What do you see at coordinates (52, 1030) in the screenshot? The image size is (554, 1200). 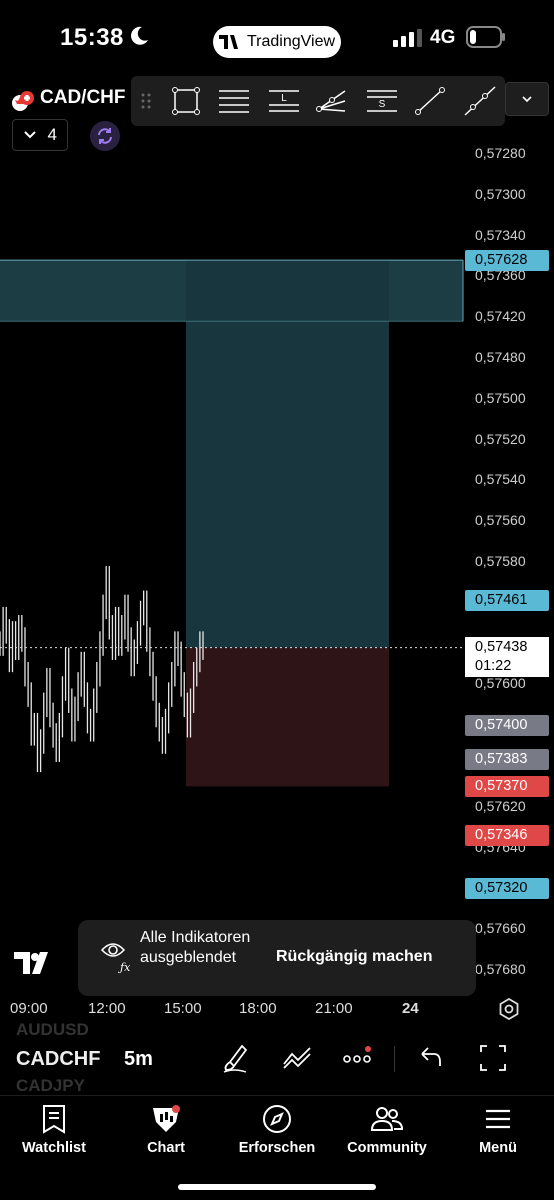 I see `watchlist-prev-symbol: AUDUSD` at bounding box center [52, 1030].